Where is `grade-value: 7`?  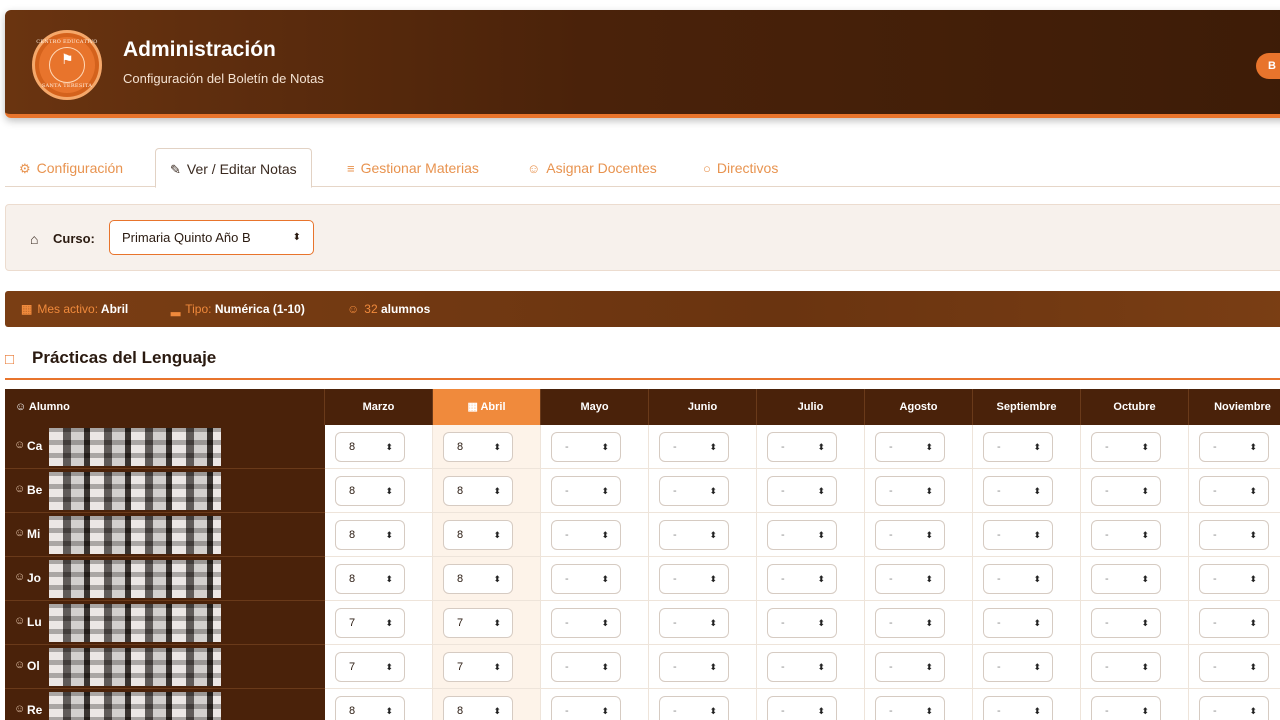
grade-value: 7 is located at coordinates (352, 623).